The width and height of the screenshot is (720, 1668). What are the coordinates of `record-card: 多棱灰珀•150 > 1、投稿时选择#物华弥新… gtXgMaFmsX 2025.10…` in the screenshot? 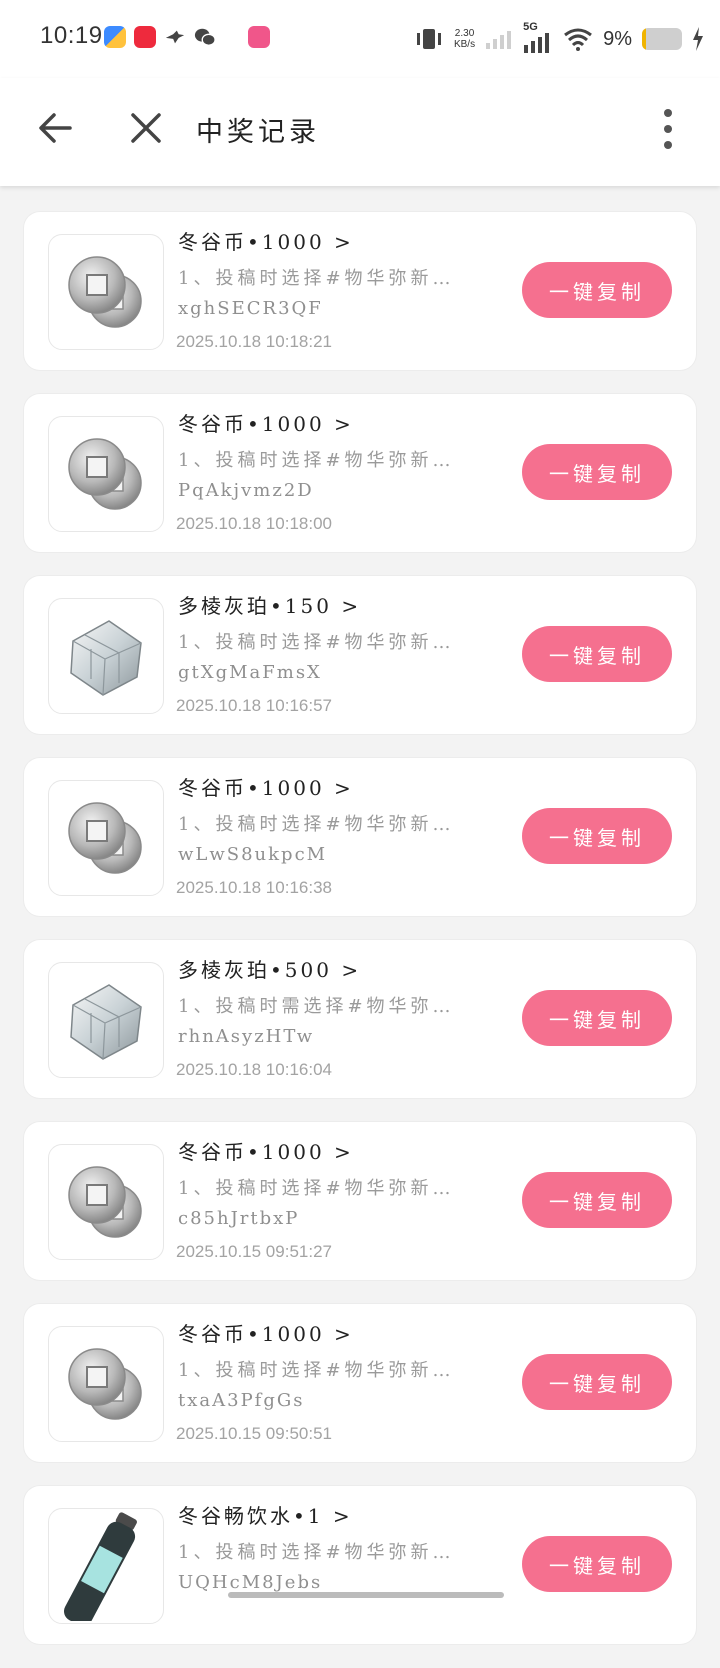 It's located at (360, 655).